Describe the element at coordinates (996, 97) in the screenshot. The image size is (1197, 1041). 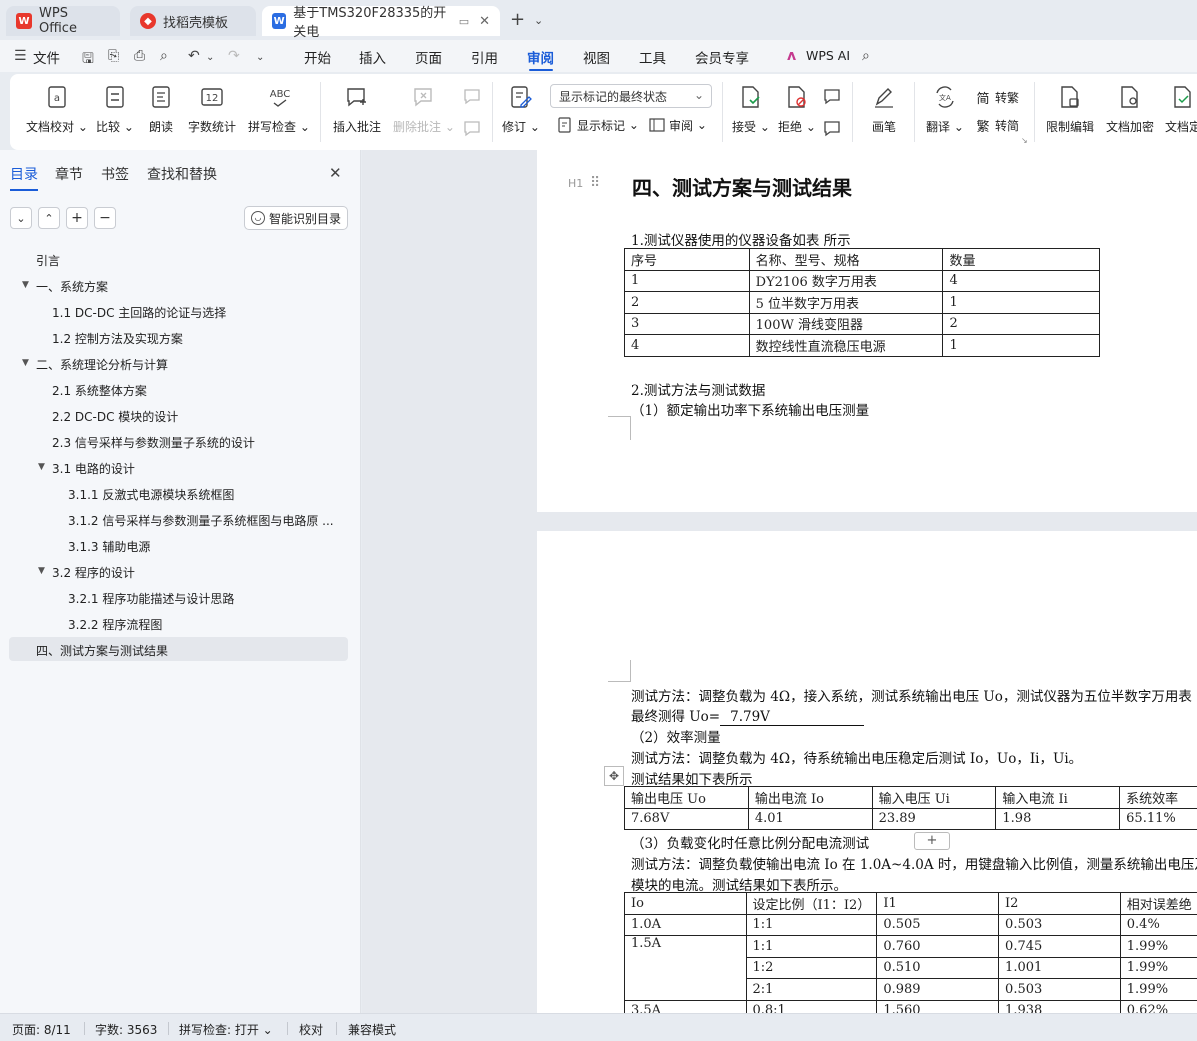
I see `to-traditional-button: 简 转繁` at that location.